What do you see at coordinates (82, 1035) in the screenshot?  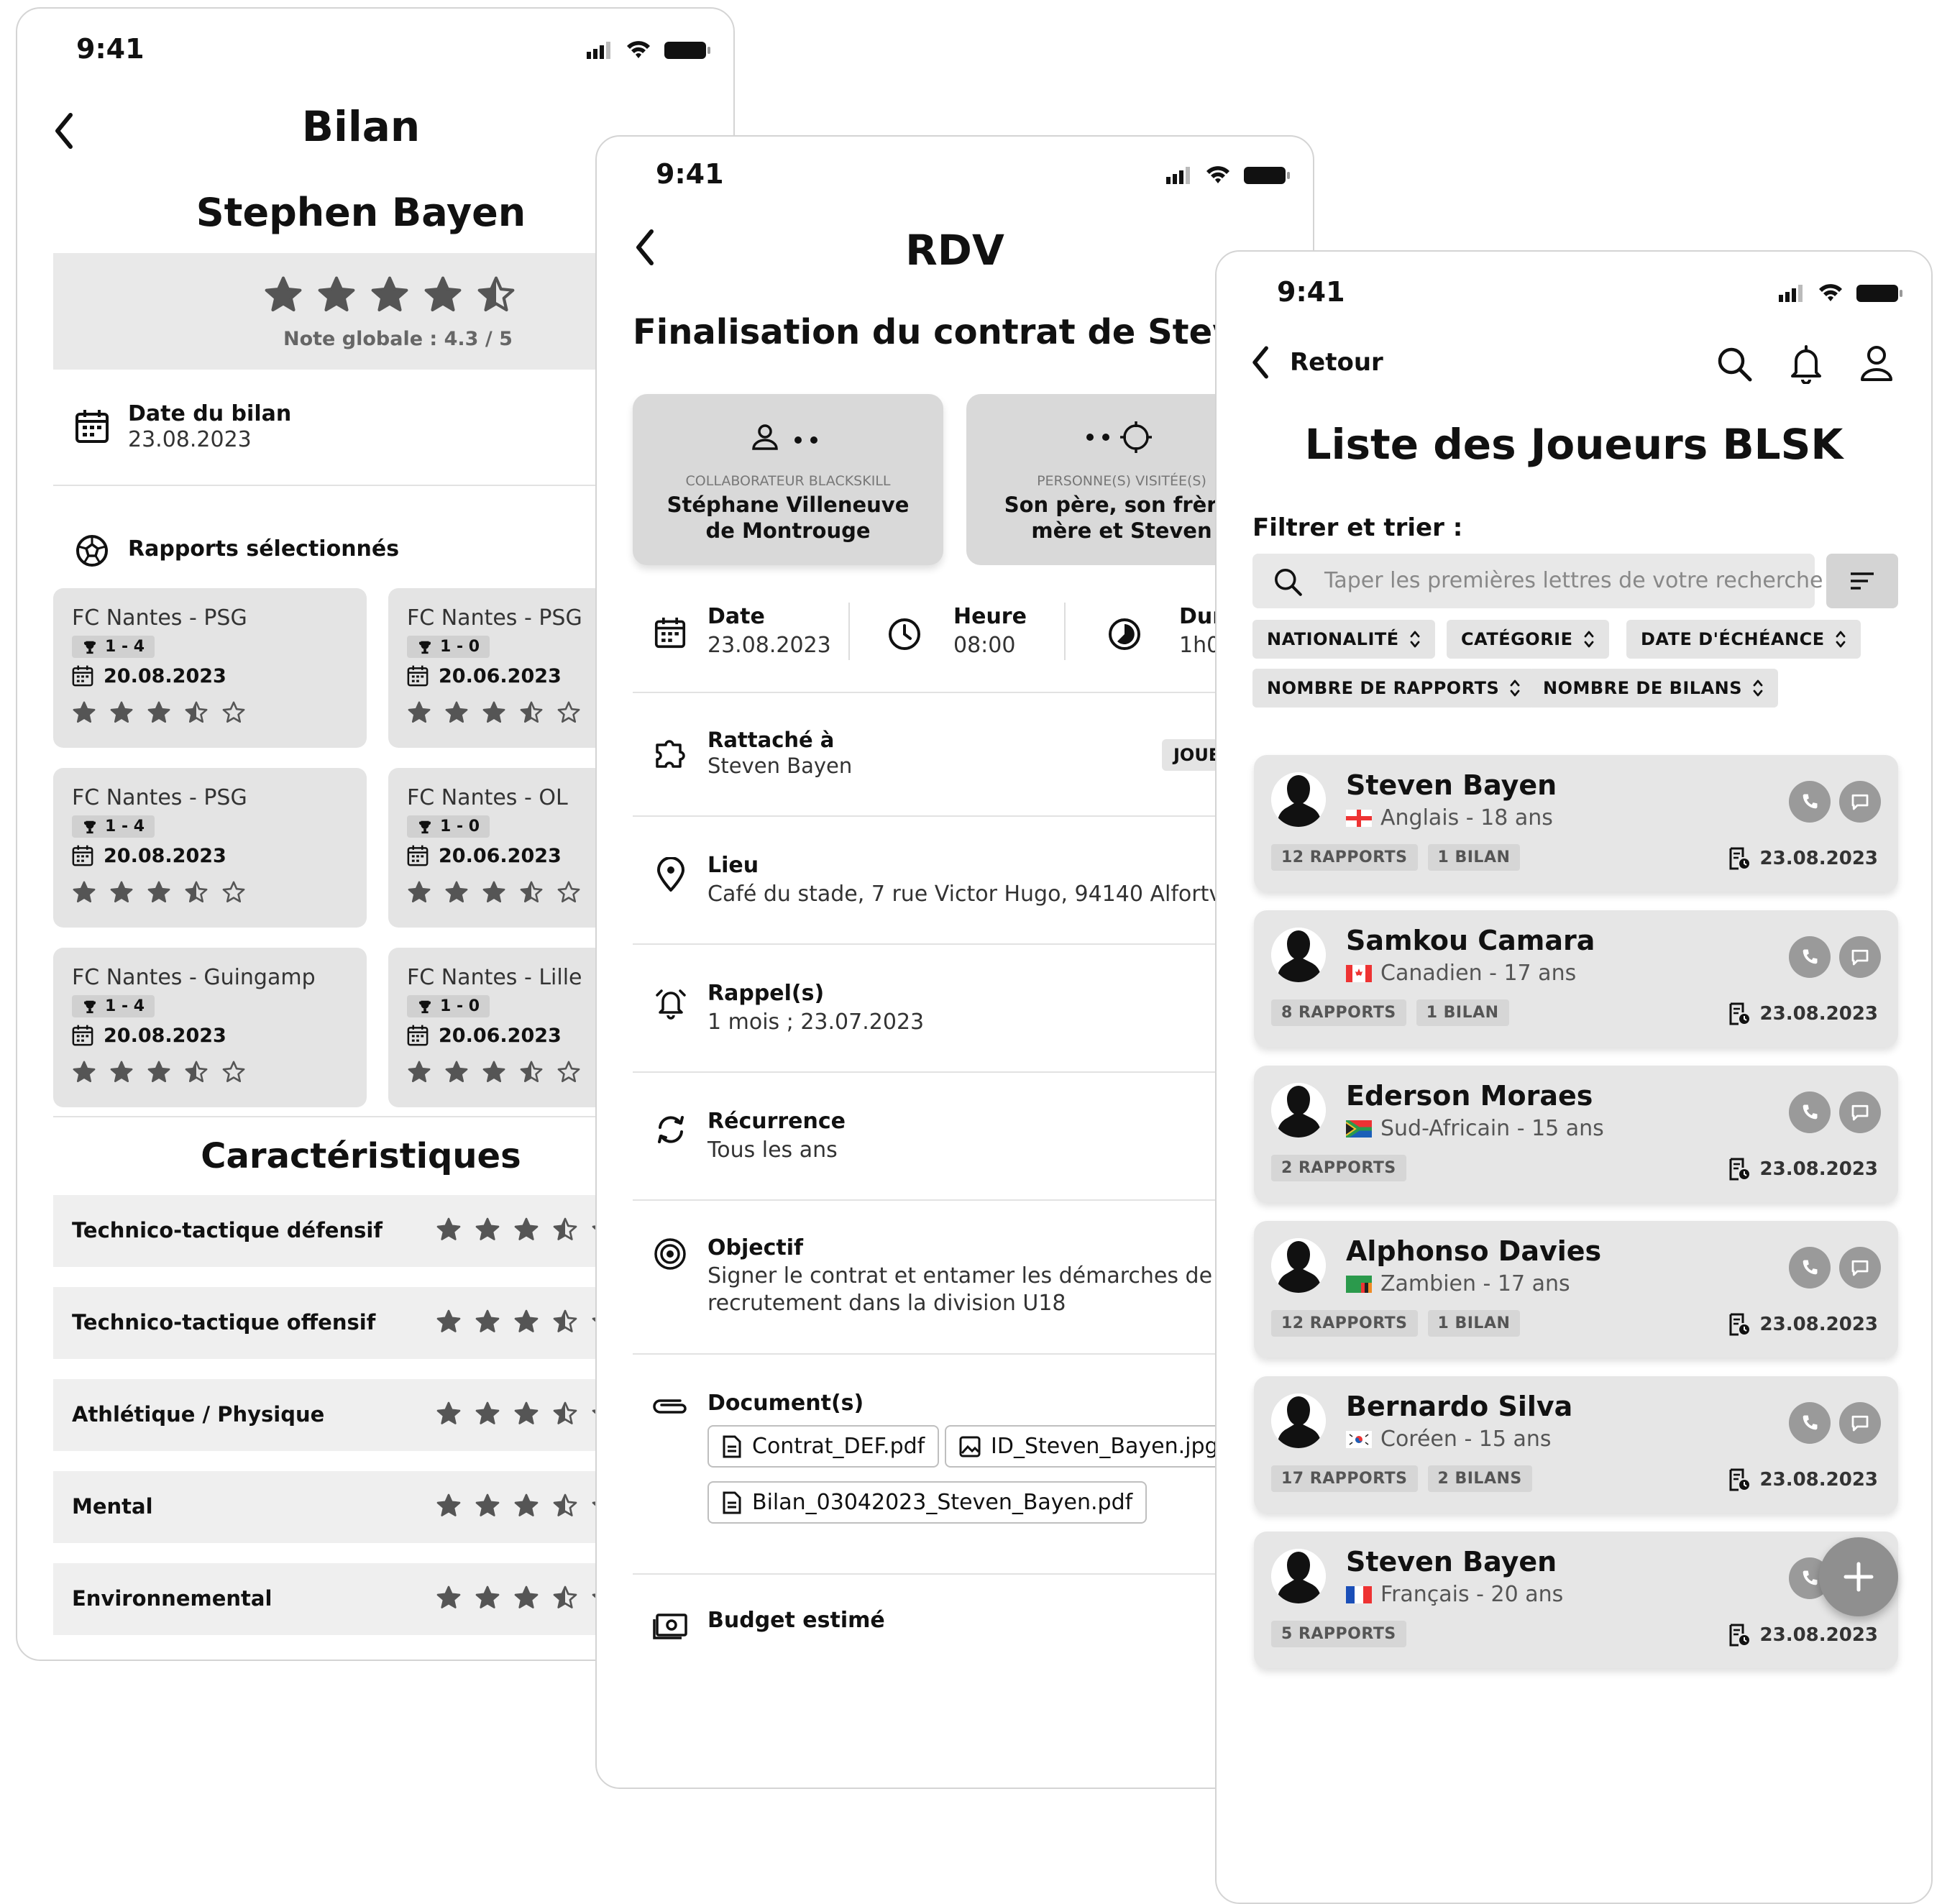 I see `calendar-icon` at bounding box center [82, 1035].